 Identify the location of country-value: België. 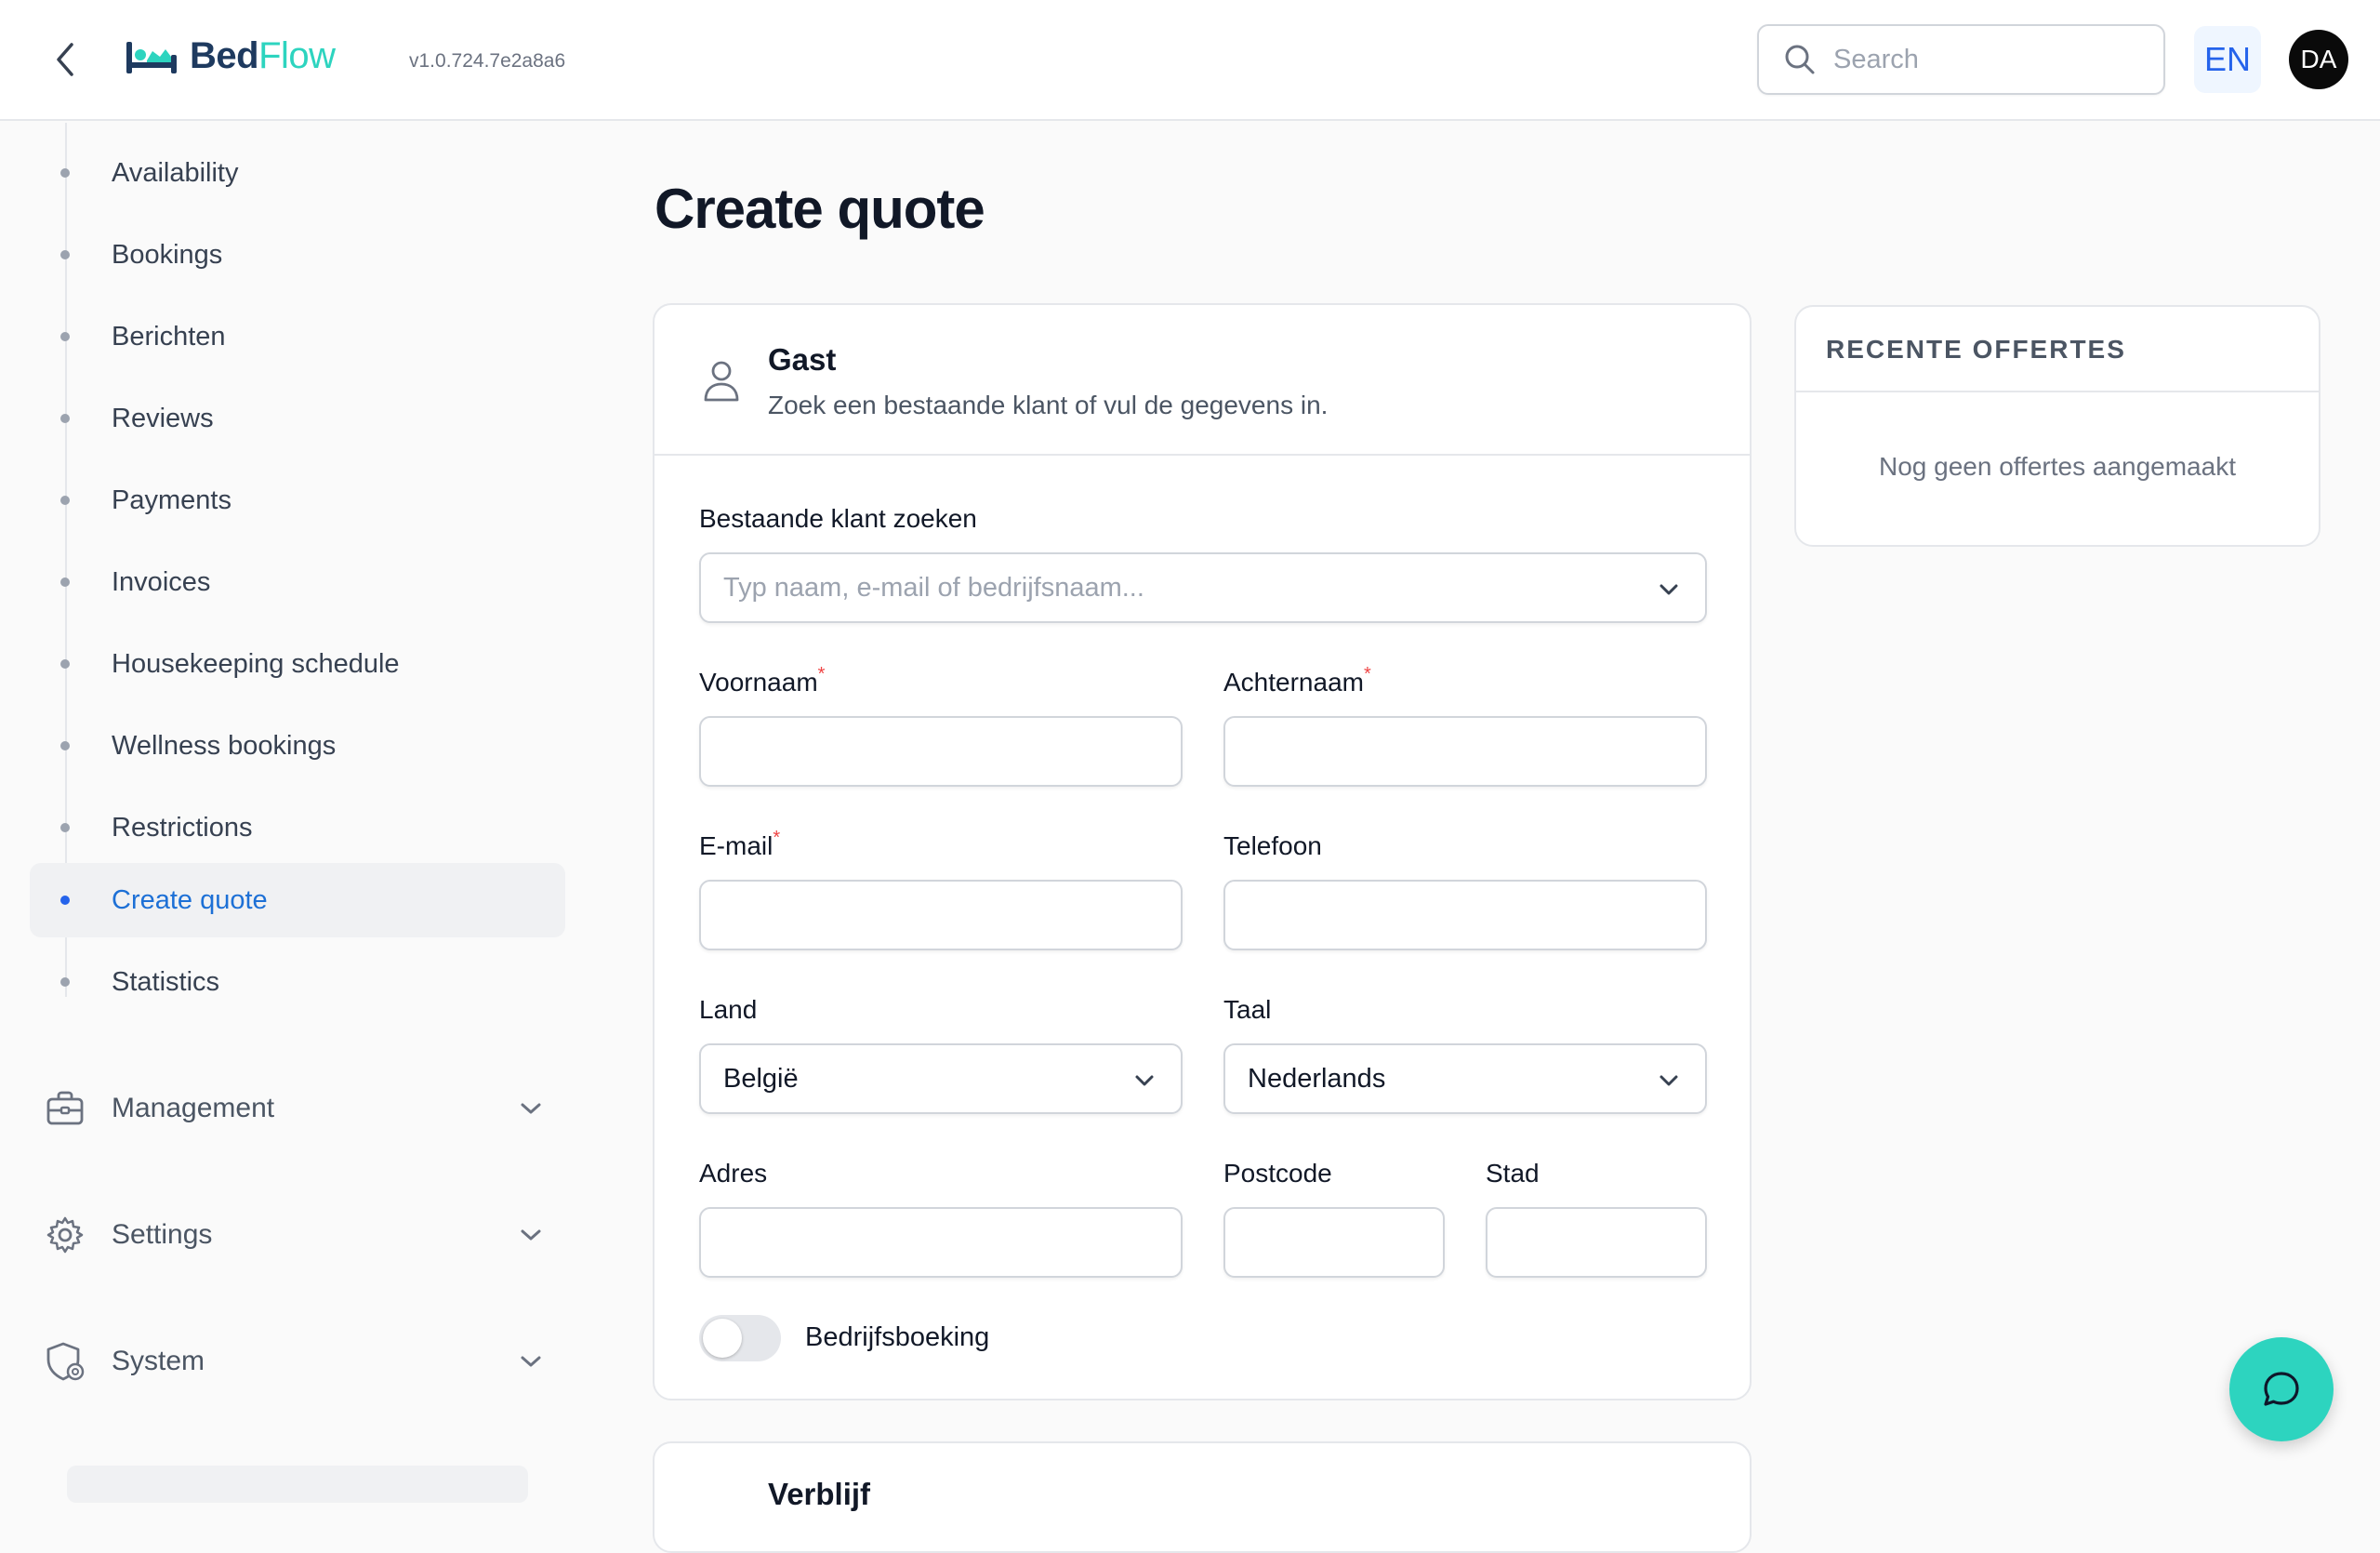
(761, 1078).